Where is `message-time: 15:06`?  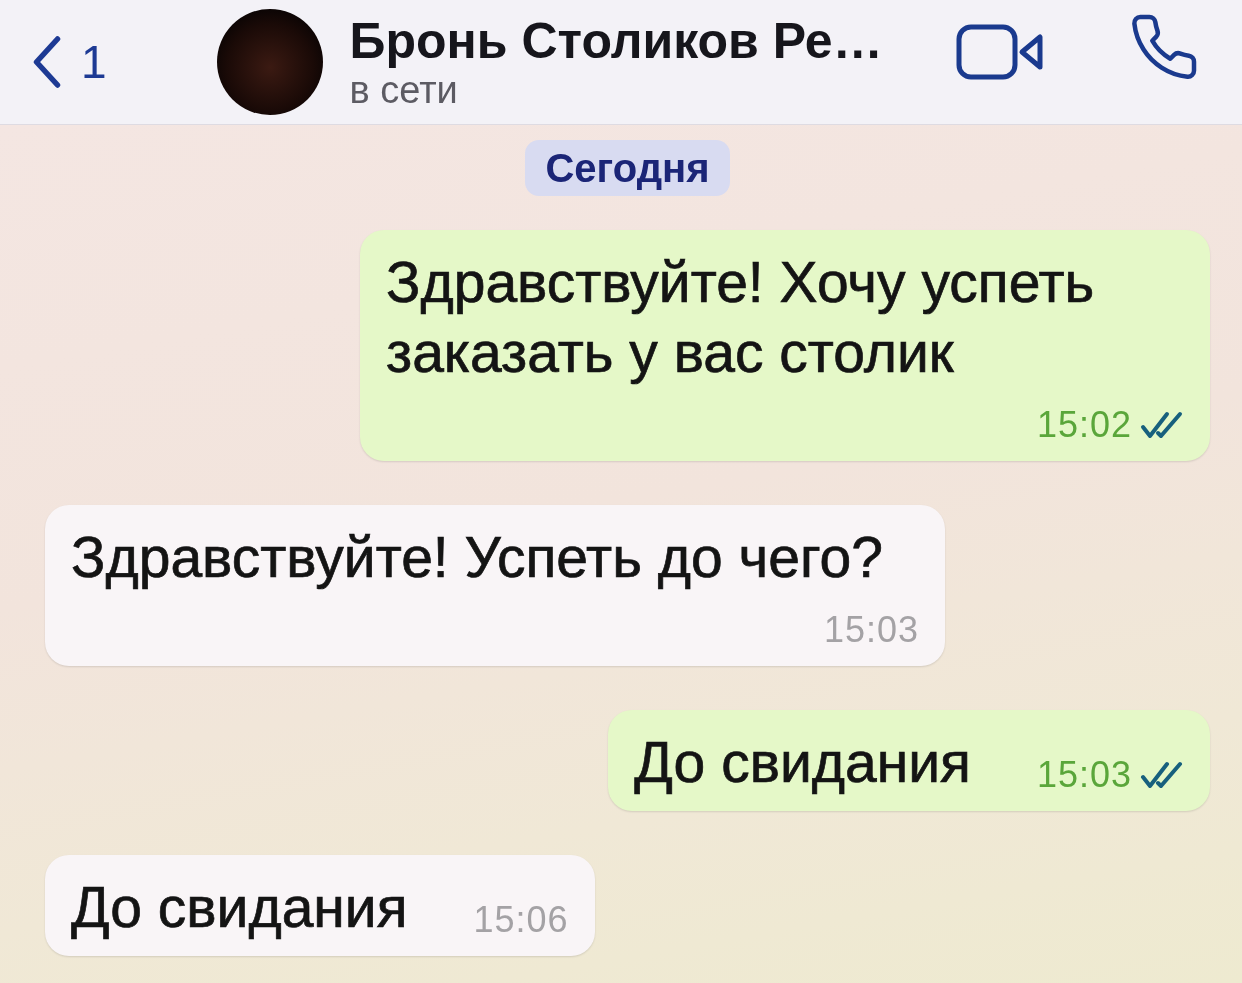 message-time: 15:06 is located at coordinates (521, 920).